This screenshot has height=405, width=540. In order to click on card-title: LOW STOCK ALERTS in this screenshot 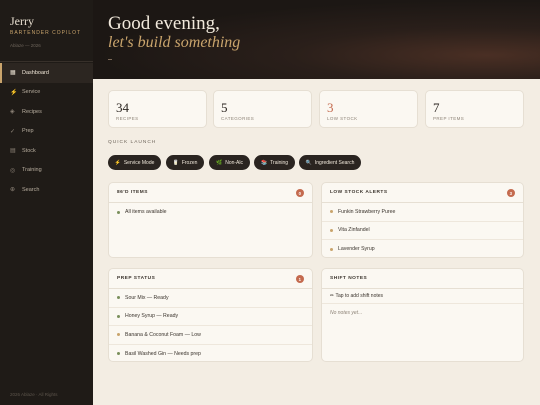, I will do `click(359, 192)`.